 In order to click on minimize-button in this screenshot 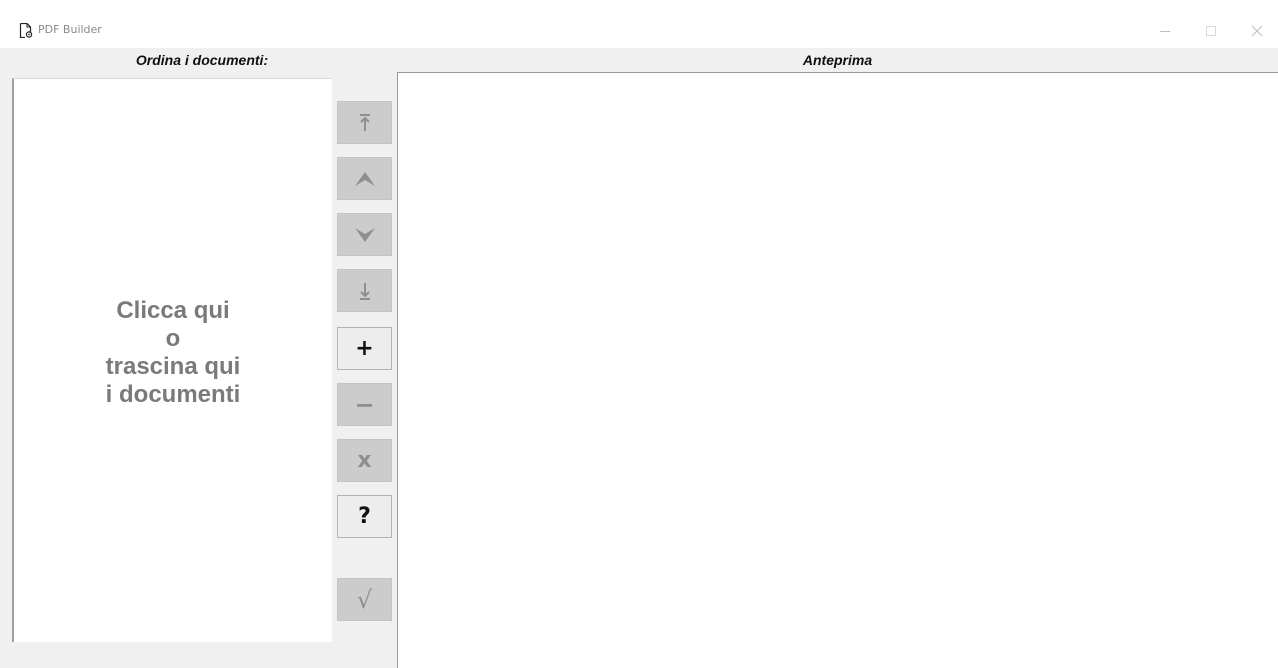, I will do `click(1165, 31)`.